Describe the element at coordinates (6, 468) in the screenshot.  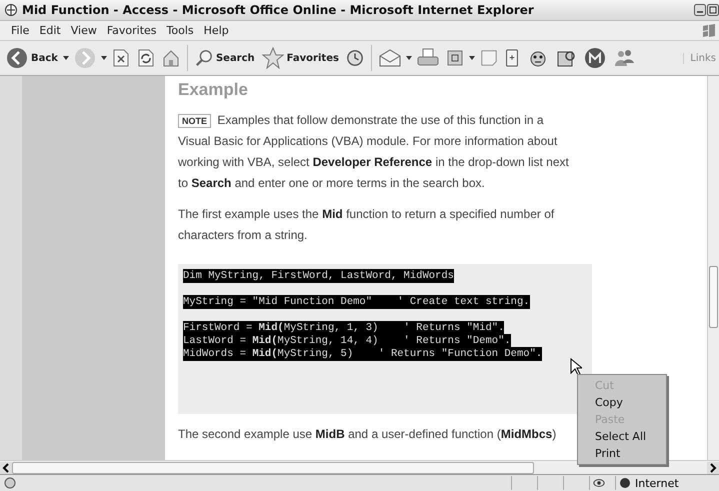
I see `scroll-left-icon` at that location.